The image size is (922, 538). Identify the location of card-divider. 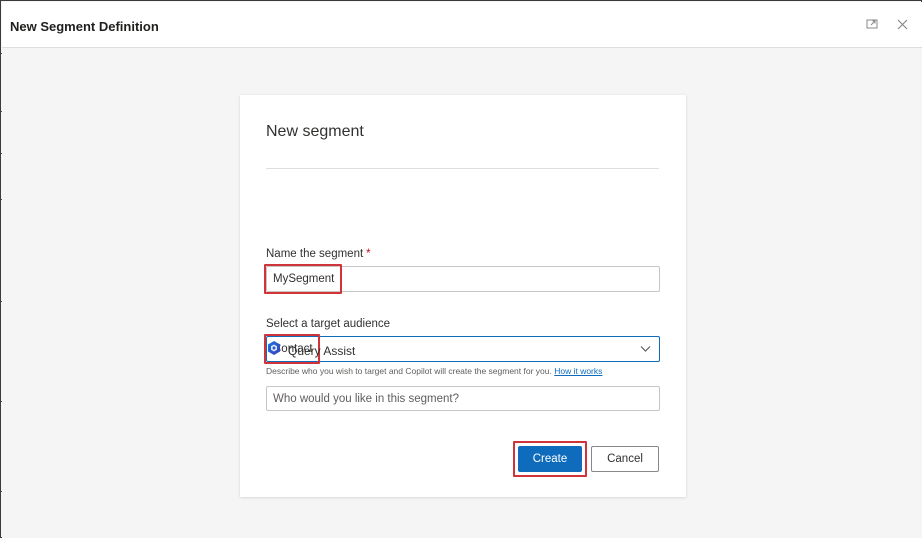
(462, 168).